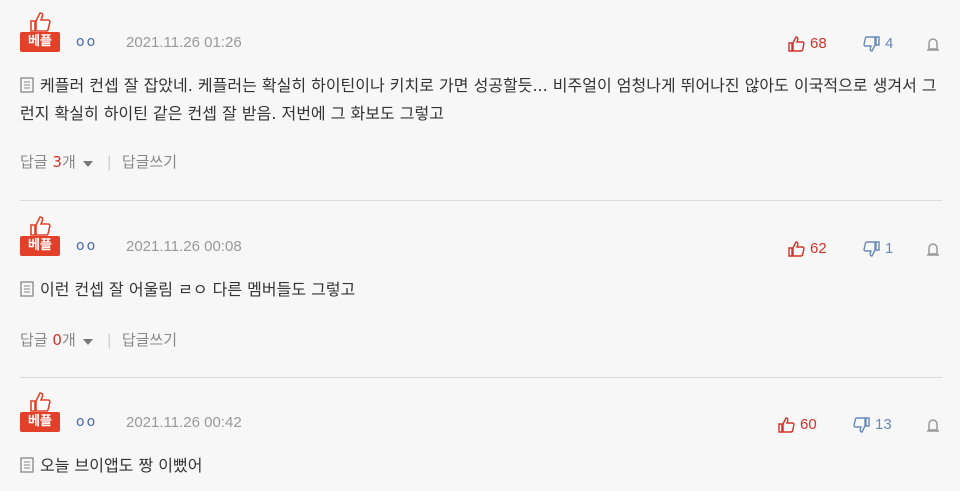  What do you see at coordinates (889, 43) in the screenshot?
I see `dislike-count: 4` at bounding box center [889, 43].